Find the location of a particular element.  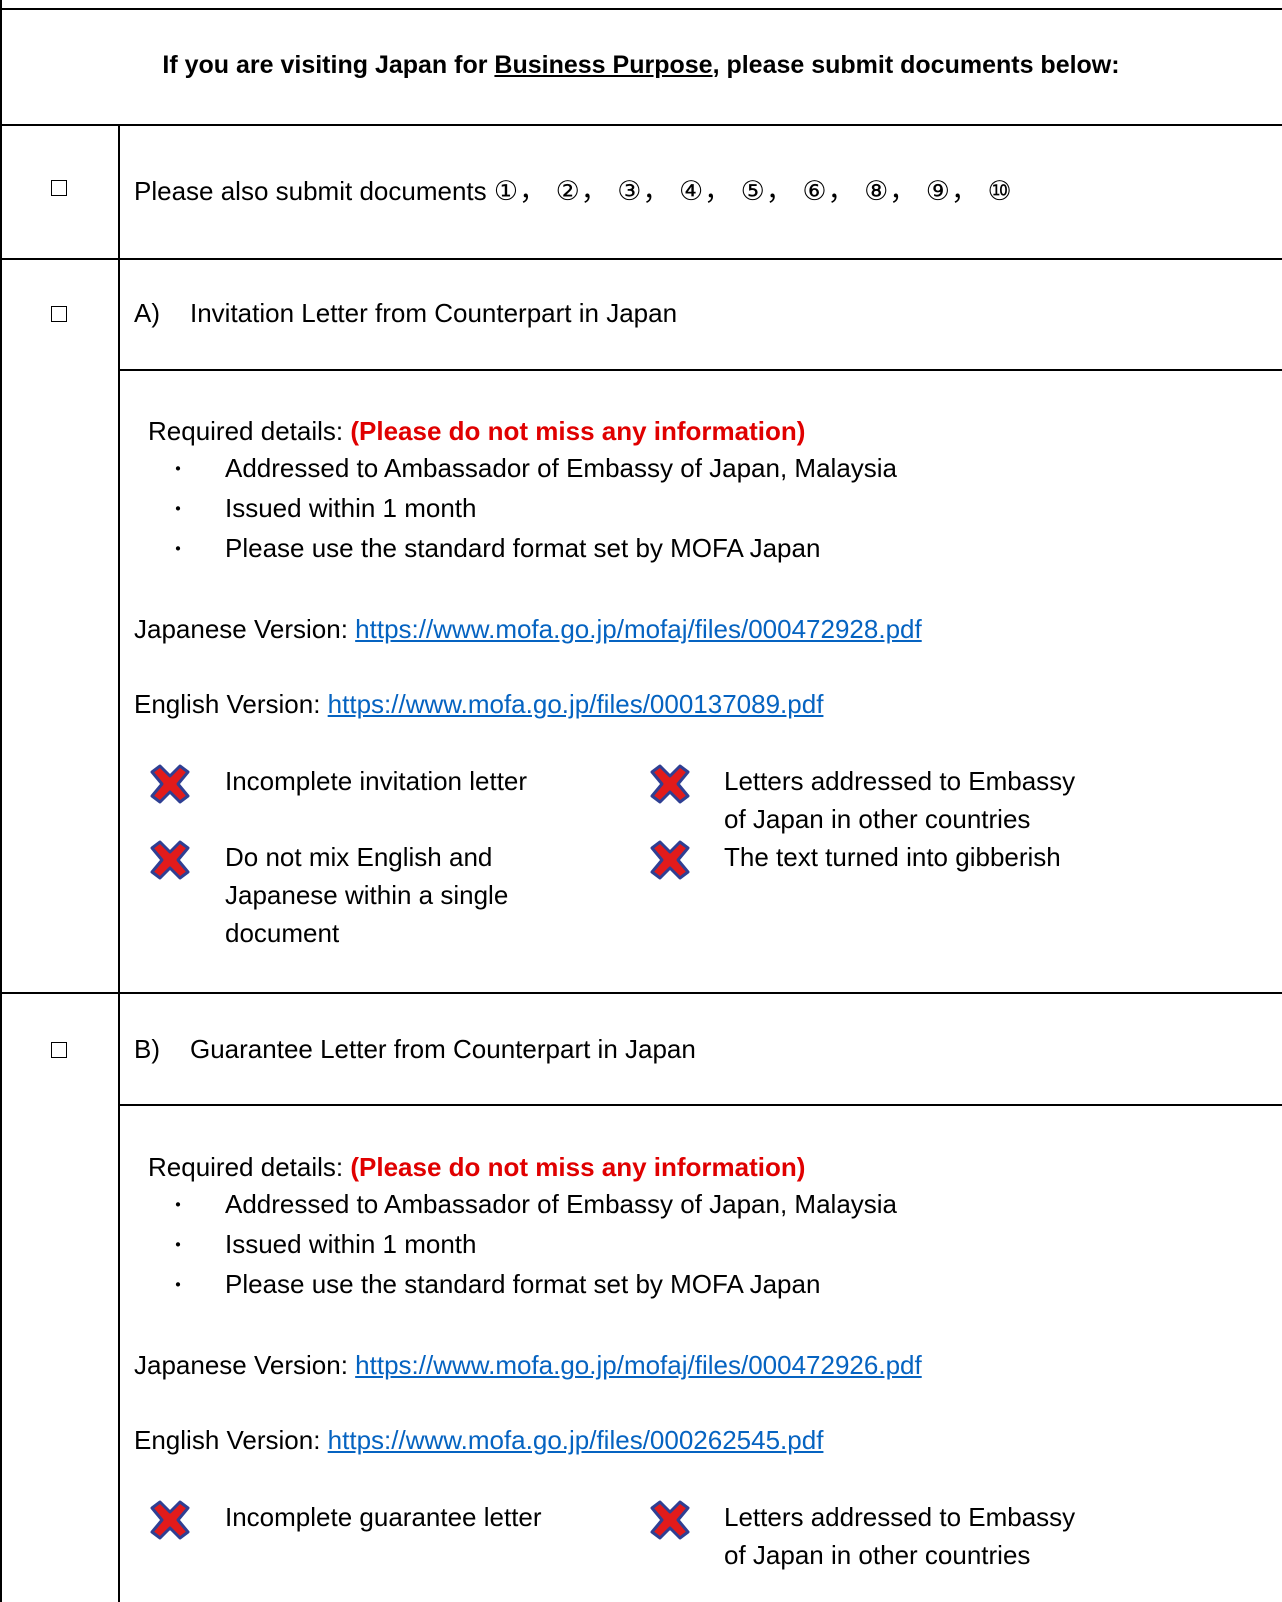

section-a-bullet: Issued within 1 month is located at coordinates (351, 508).